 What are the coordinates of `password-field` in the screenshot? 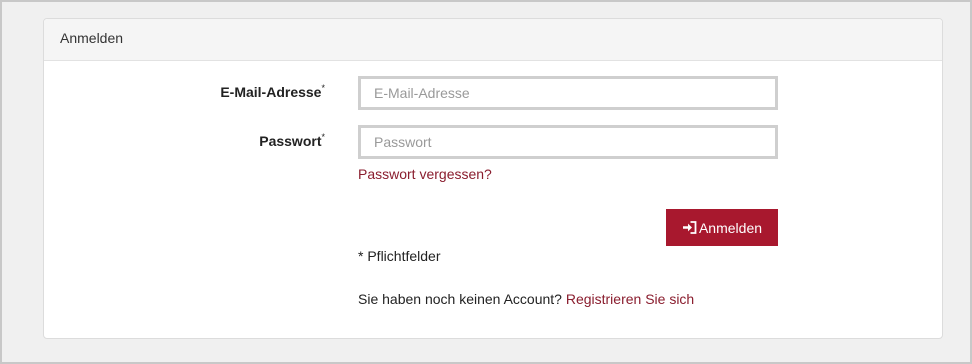 It's located at (568, 142).